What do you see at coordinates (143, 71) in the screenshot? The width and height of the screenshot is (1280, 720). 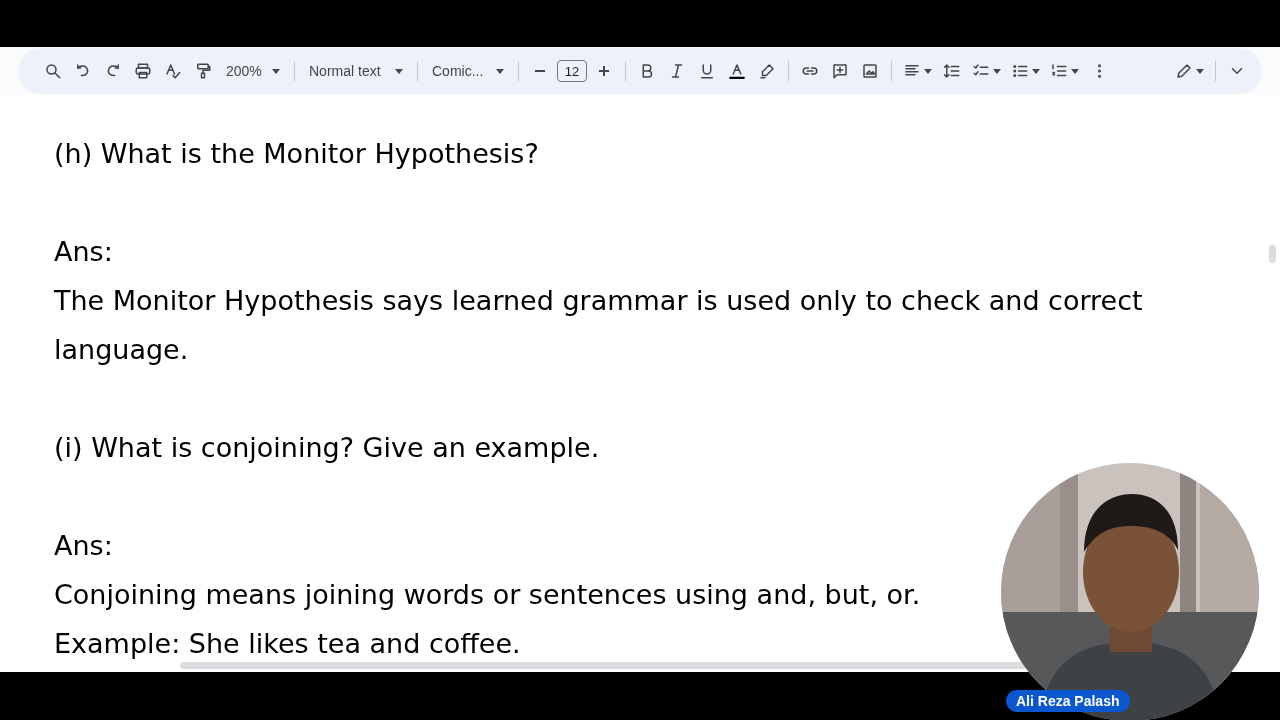 I see `printer-icon` at bounding box center [143, 71].